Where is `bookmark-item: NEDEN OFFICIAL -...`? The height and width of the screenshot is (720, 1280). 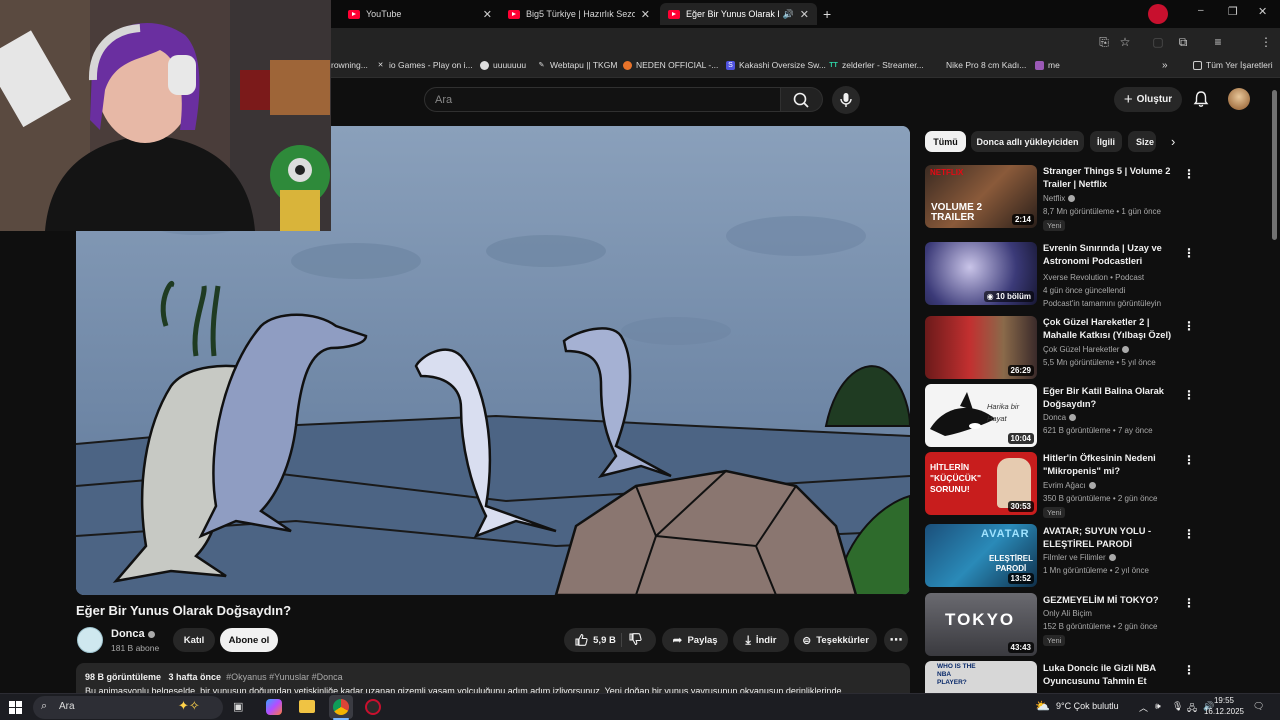
bookmark-item: NEDEN OFFICIAL -... is located at coordinates (670, 65).